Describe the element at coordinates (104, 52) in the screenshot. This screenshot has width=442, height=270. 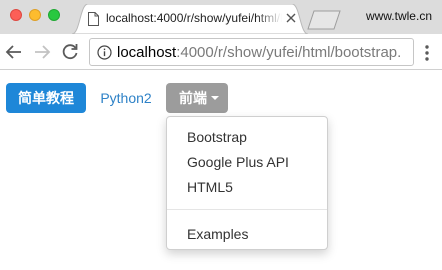
I see `info-icon` at that location.